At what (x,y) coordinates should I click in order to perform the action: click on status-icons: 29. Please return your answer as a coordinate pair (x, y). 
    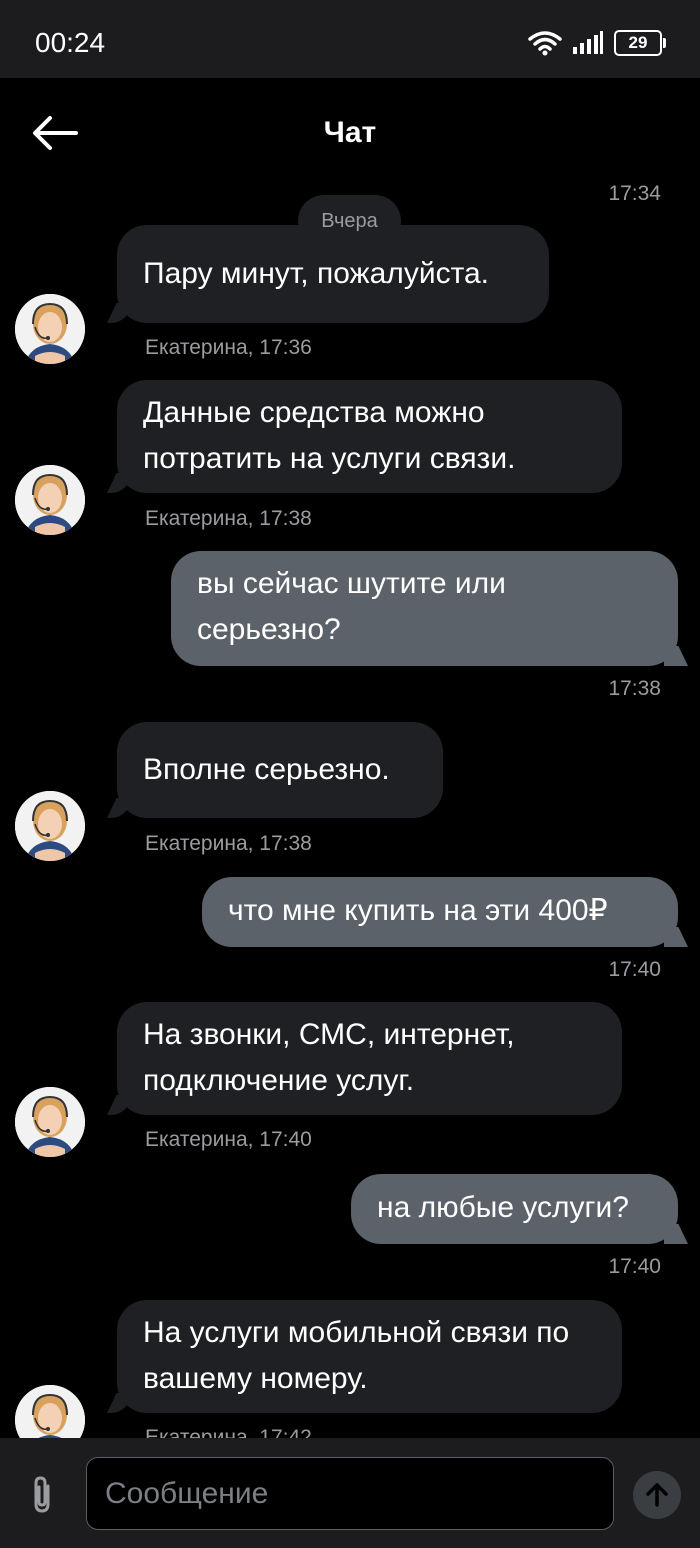
    Looking at the image, I should click on (597, 43).